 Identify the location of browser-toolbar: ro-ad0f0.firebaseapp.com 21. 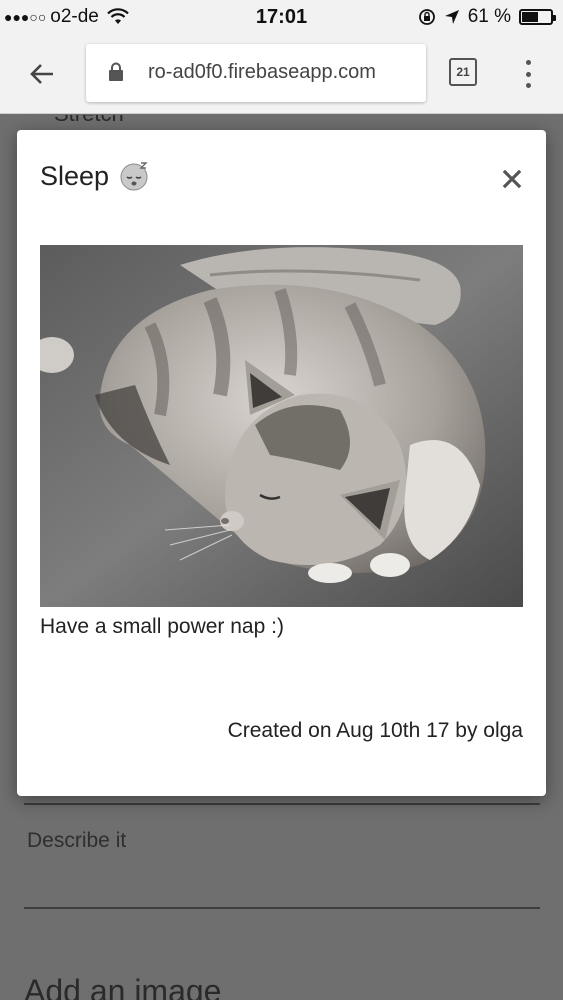
(281, 75).